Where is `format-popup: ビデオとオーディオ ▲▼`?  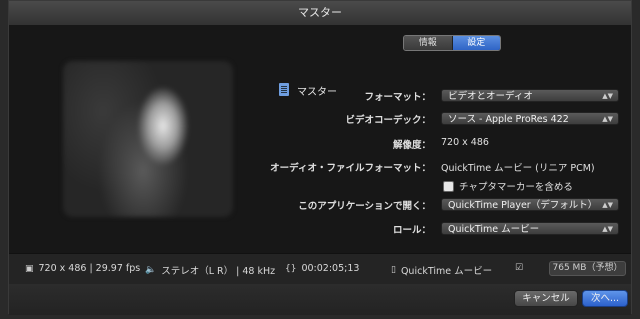 format-popup: ビデオとオーディオ ▲▼ is located at coordinates (530, 95).